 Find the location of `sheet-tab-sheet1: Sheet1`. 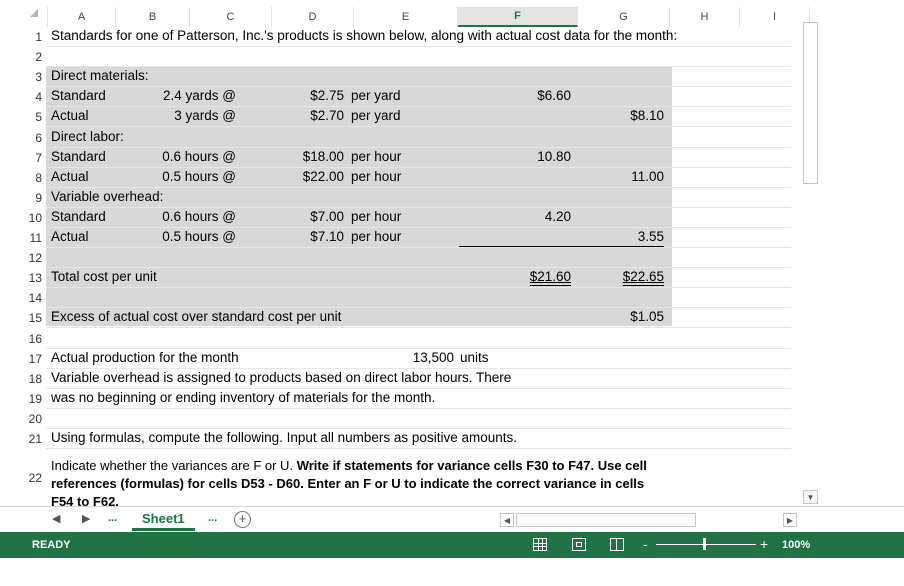

sheet-tab-sheet1: Sheet1 is located at coordinates (163, 519).